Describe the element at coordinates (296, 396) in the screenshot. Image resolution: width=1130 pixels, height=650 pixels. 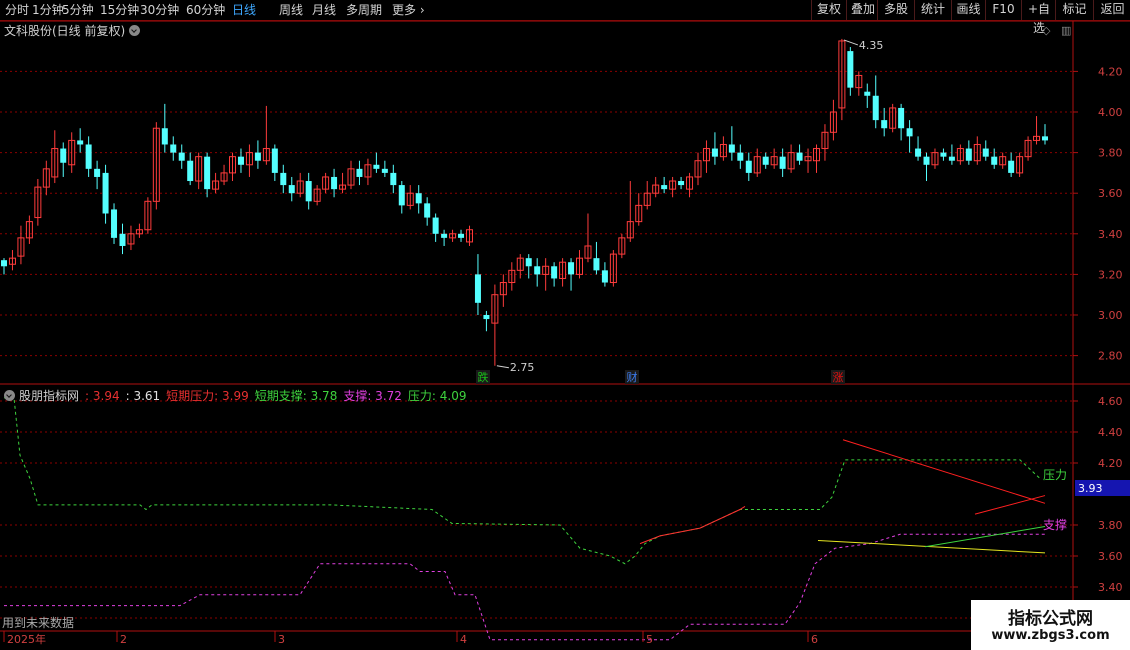
I see `indicator-value-3: 短期支撑: 3.78` at that location.